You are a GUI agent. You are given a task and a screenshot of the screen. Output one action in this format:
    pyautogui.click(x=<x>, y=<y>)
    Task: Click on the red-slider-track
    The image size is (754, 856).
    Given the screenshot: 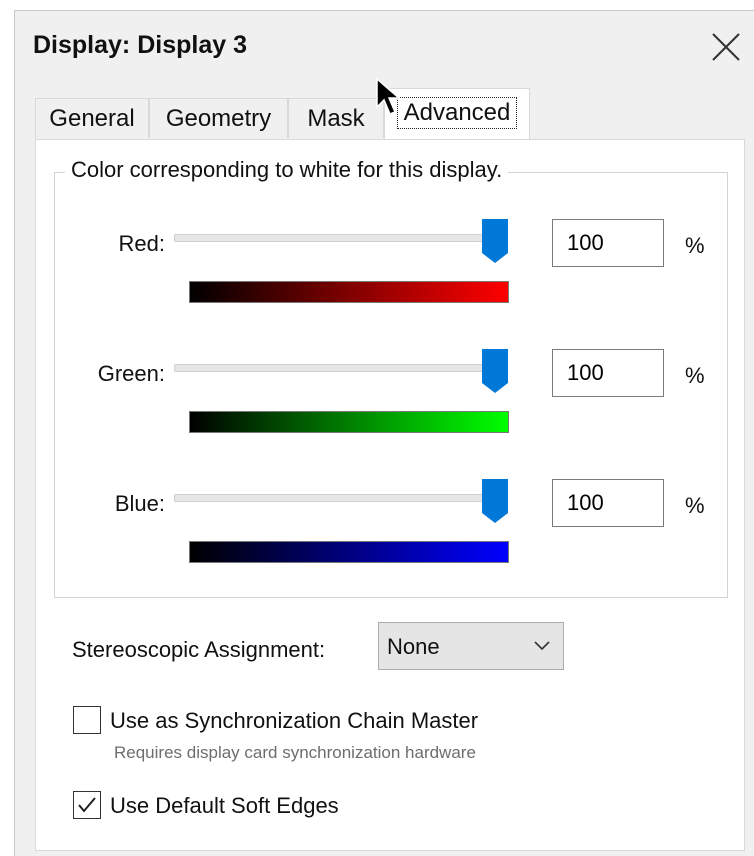 What is the action you would take?
    pyautogui.click(x=340, y=238)
    